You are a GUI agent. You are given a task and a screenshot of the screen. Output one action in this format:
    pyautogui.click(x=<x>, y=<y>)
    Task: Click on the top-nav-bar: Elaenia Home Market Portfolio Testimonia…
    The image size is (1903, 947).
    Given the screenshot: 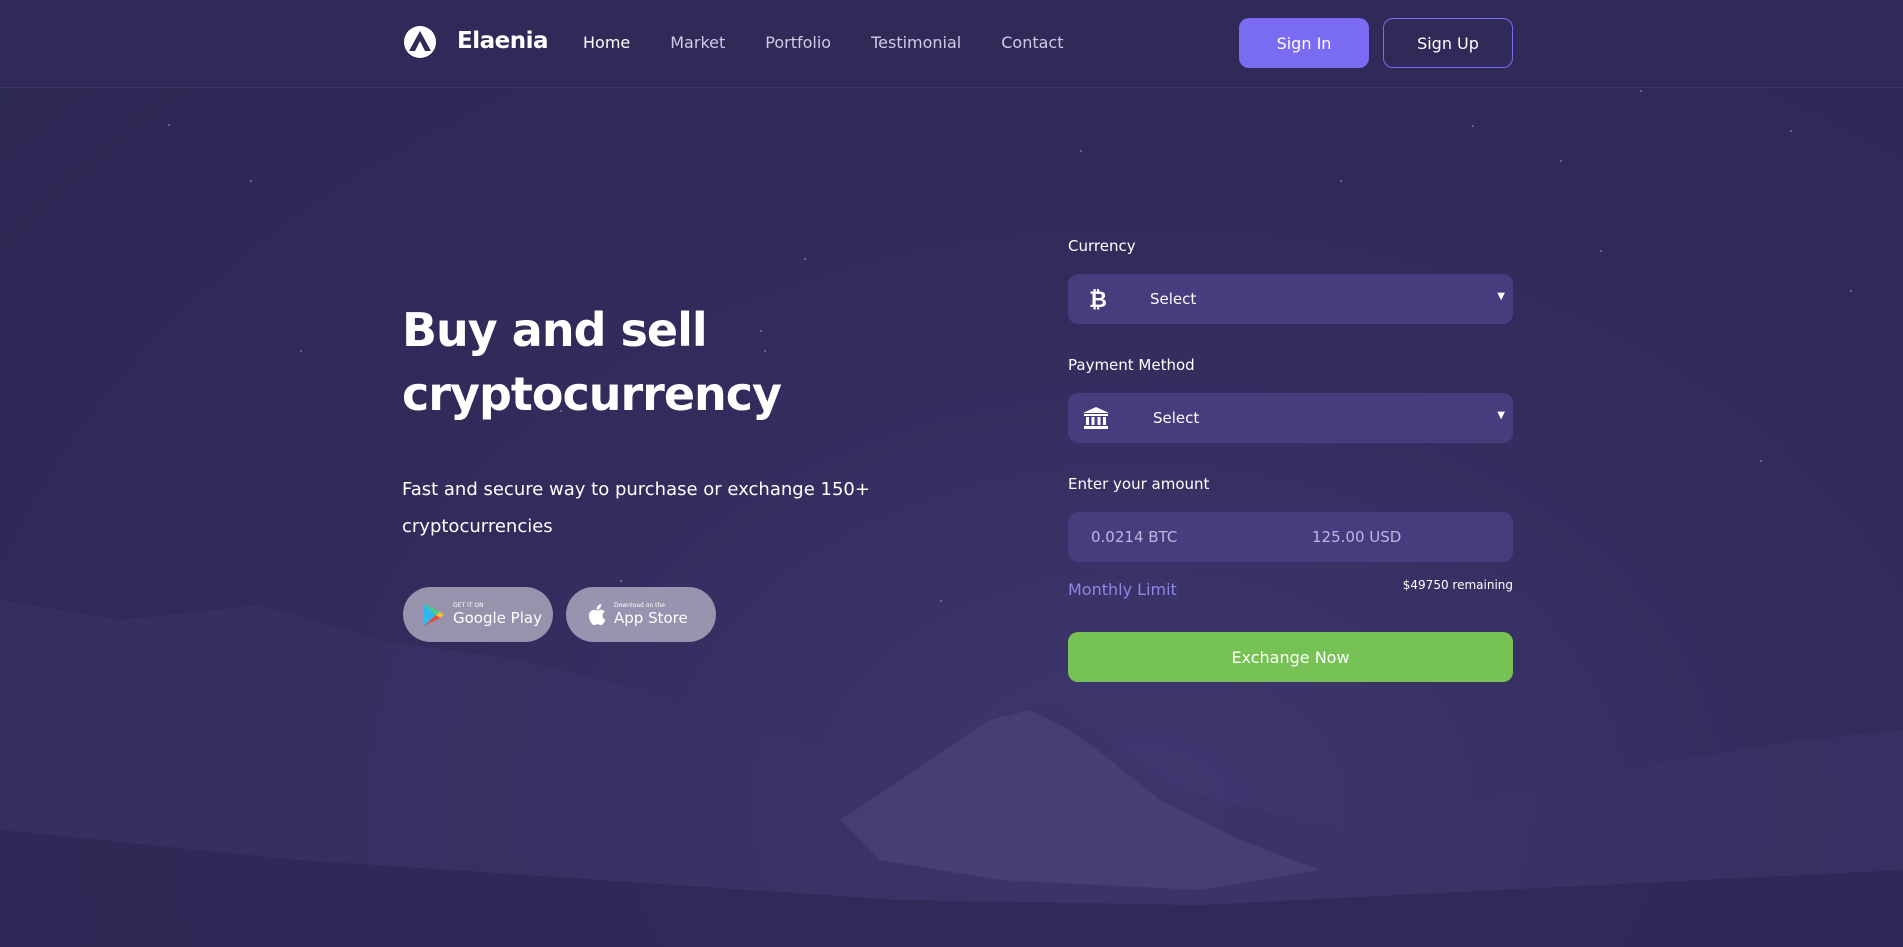 What is the action you would take?
    pyautogui.click(x=951, y=44)
    